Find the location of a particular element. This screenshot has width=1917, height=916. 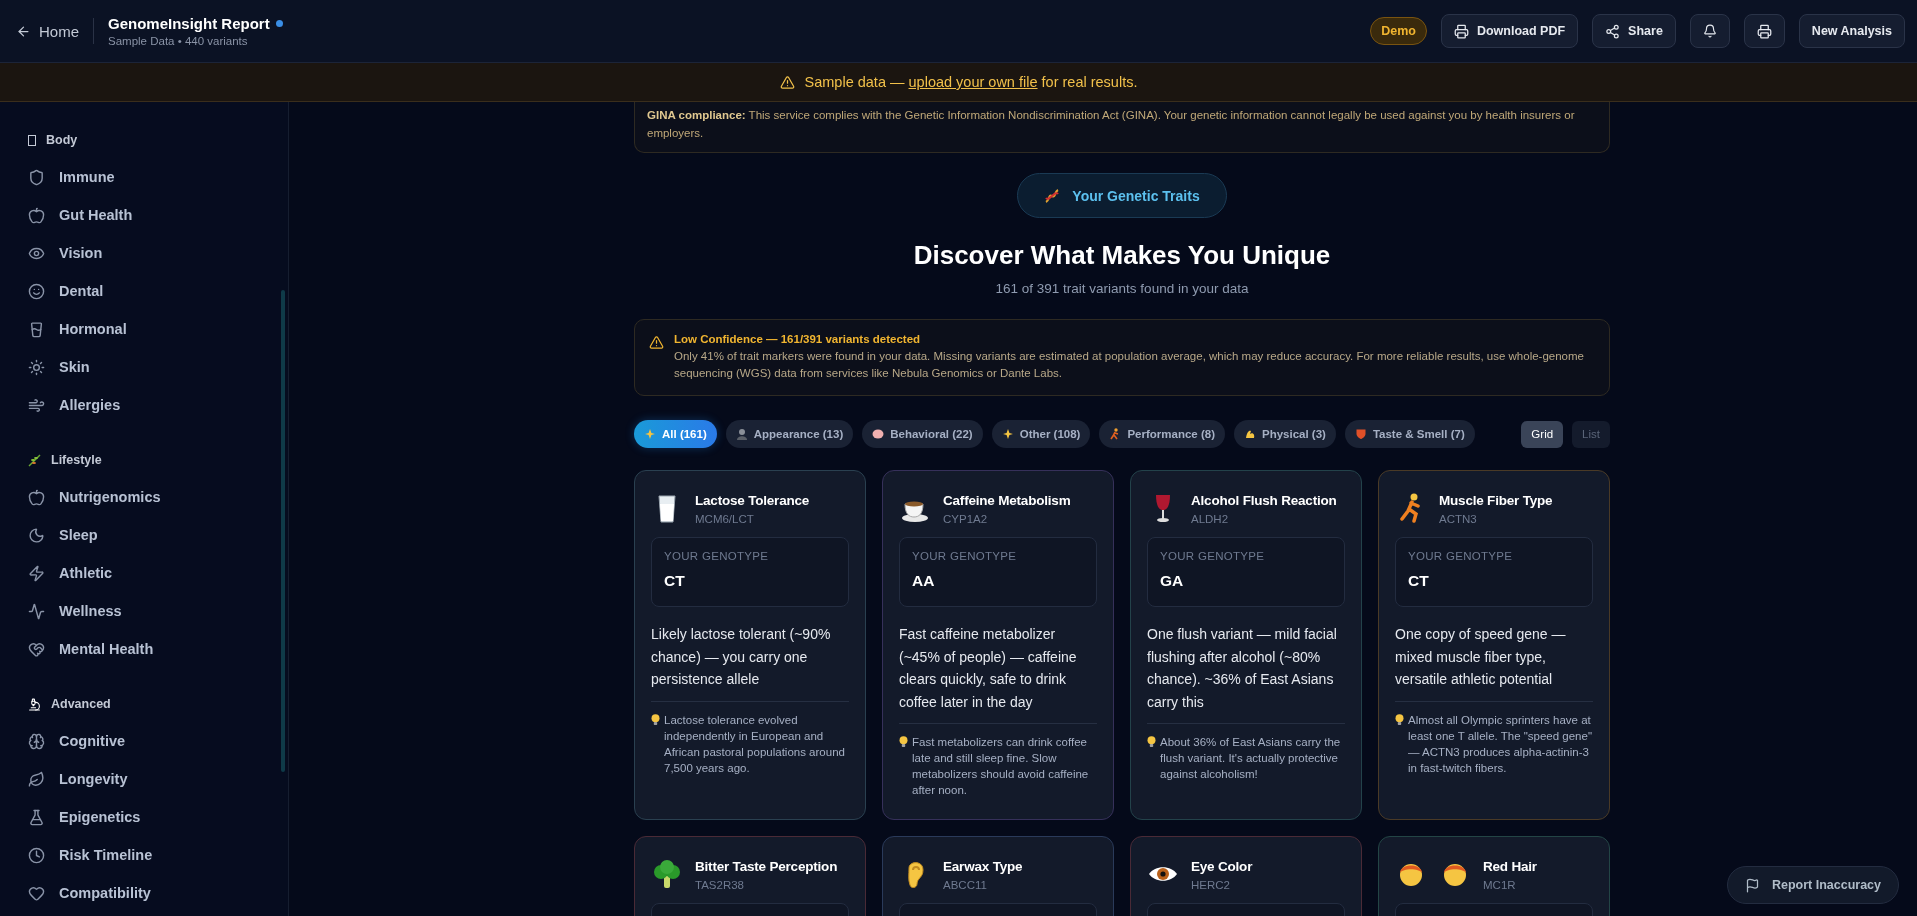

clock-icon is located at coordinates (36, 855).